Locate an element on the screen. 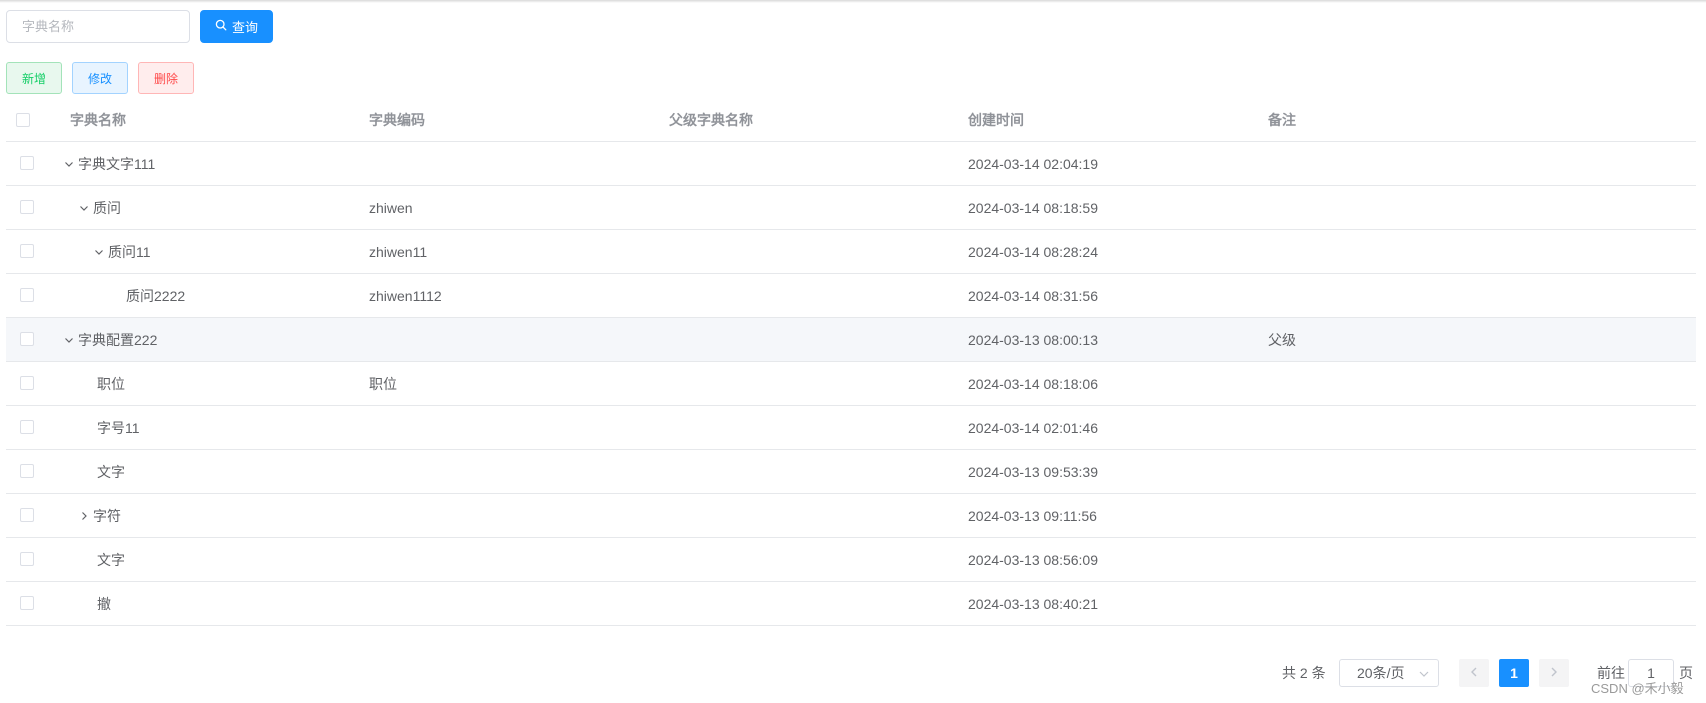 Image resolution: width=1706 pixels, height=703 pixels. cell-dict-name: 质问2222 is located at coordinates (155, 295).